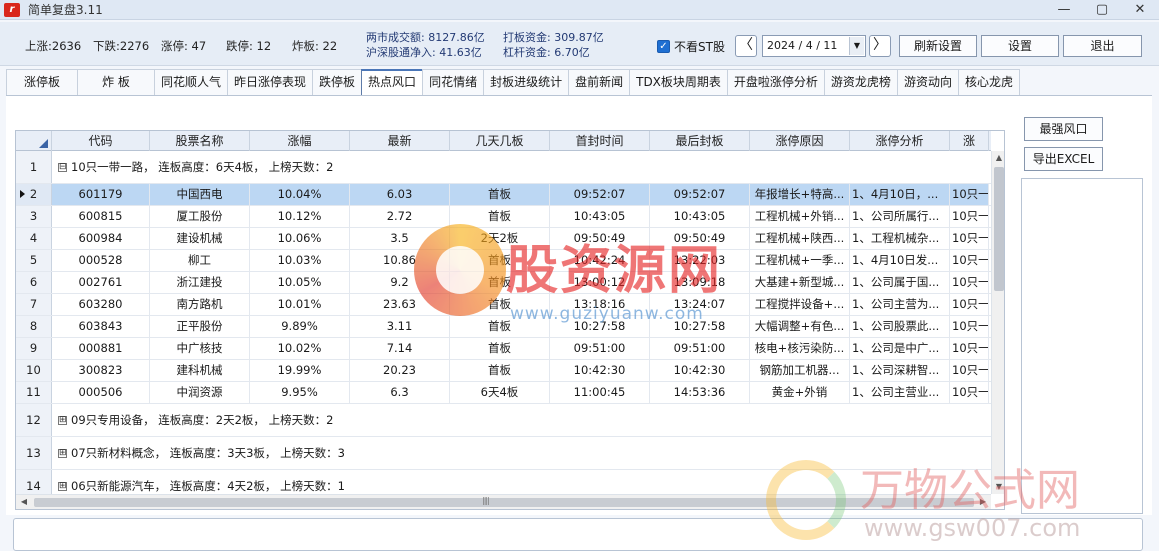  What do you see at coordinates (270, 82) in the screenshot?
I see `tab-yesterday-limit-up: 昨日涨停表现` at bounding box center [270, 82].